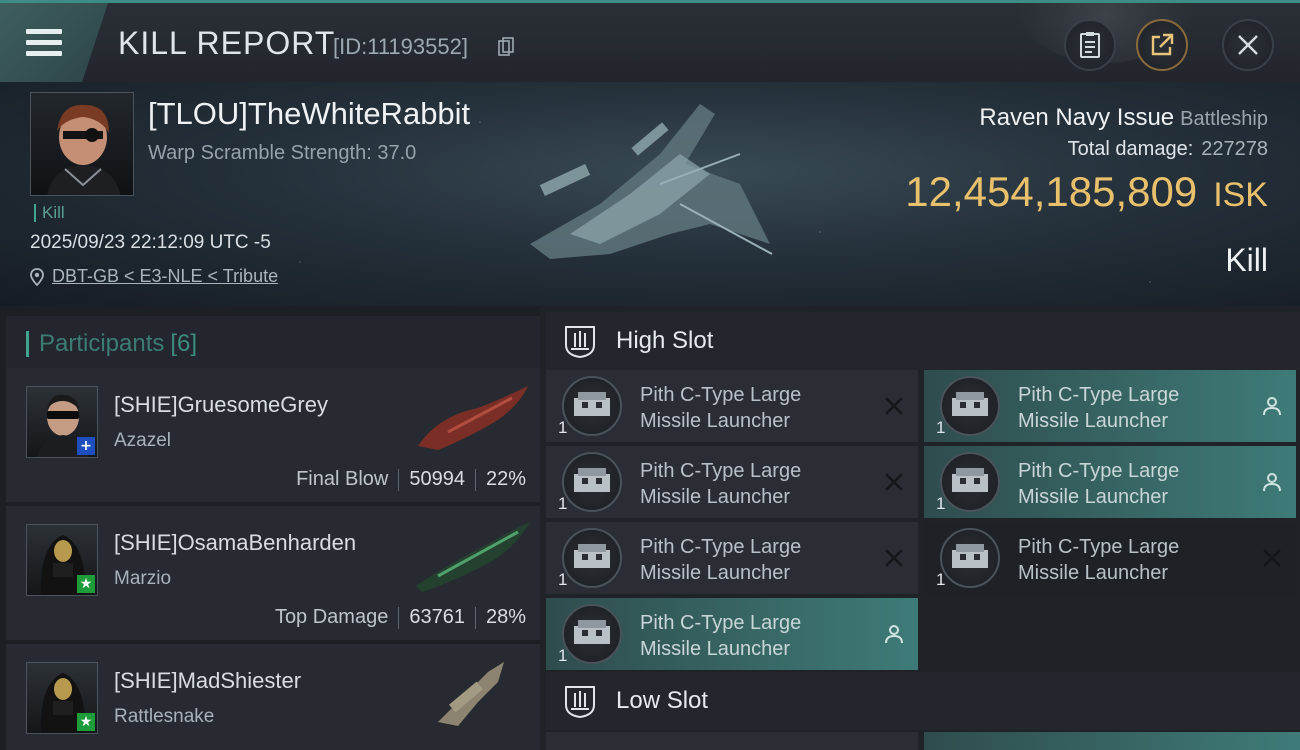  I want to click on low-slot-header: Low Slot, so click(923, 701).